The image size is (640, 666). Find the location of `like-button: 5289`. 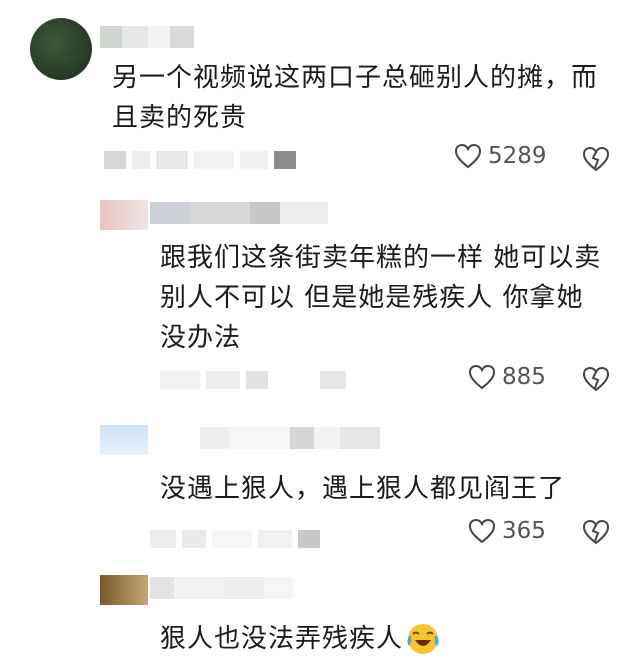

like-button: 5289 is located at coordinates (500, 156).